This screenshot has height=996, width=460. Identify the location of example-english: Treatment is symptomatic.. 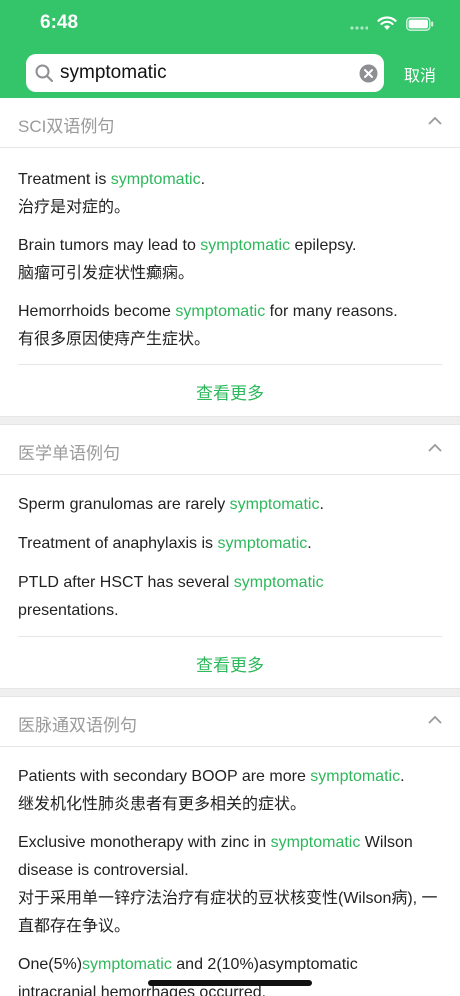
(112, 179).